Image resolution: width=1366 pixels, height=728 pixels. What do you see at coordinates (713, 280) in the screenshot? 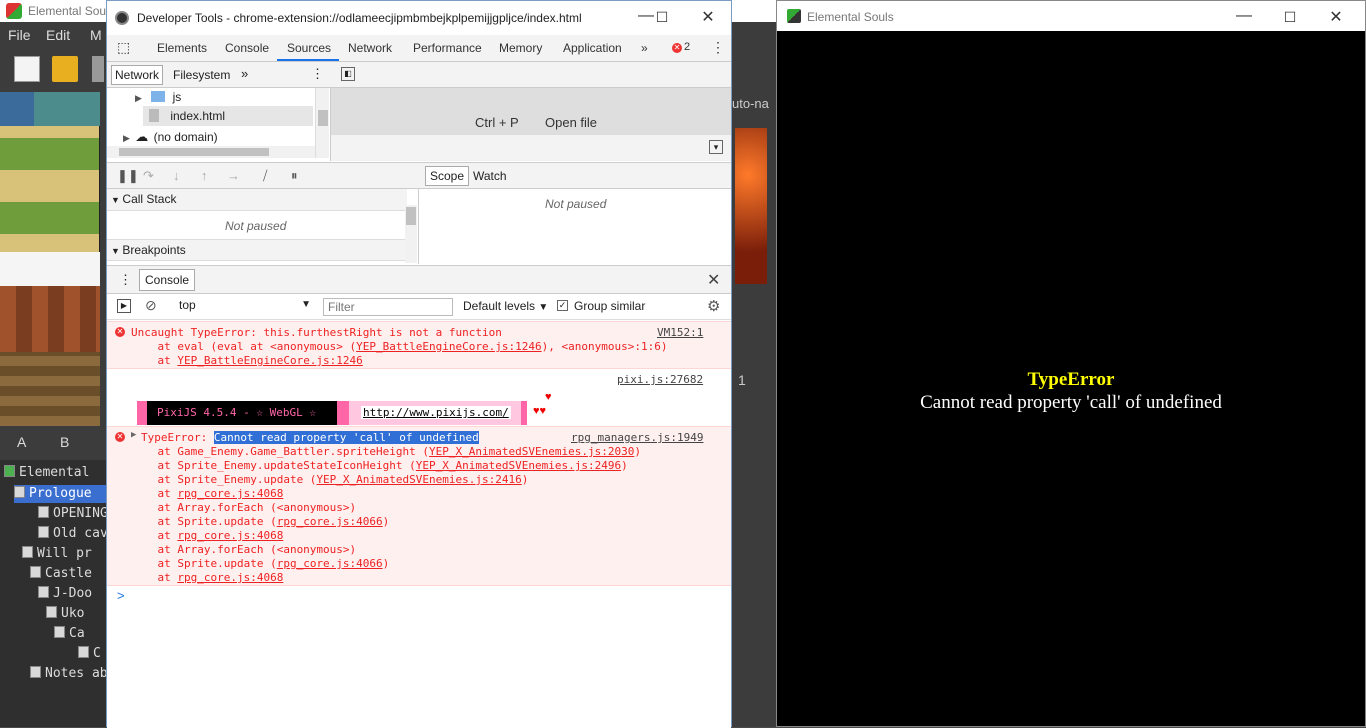
I see `close-drawer-icon: ✕` at bounding box center [713, 280].